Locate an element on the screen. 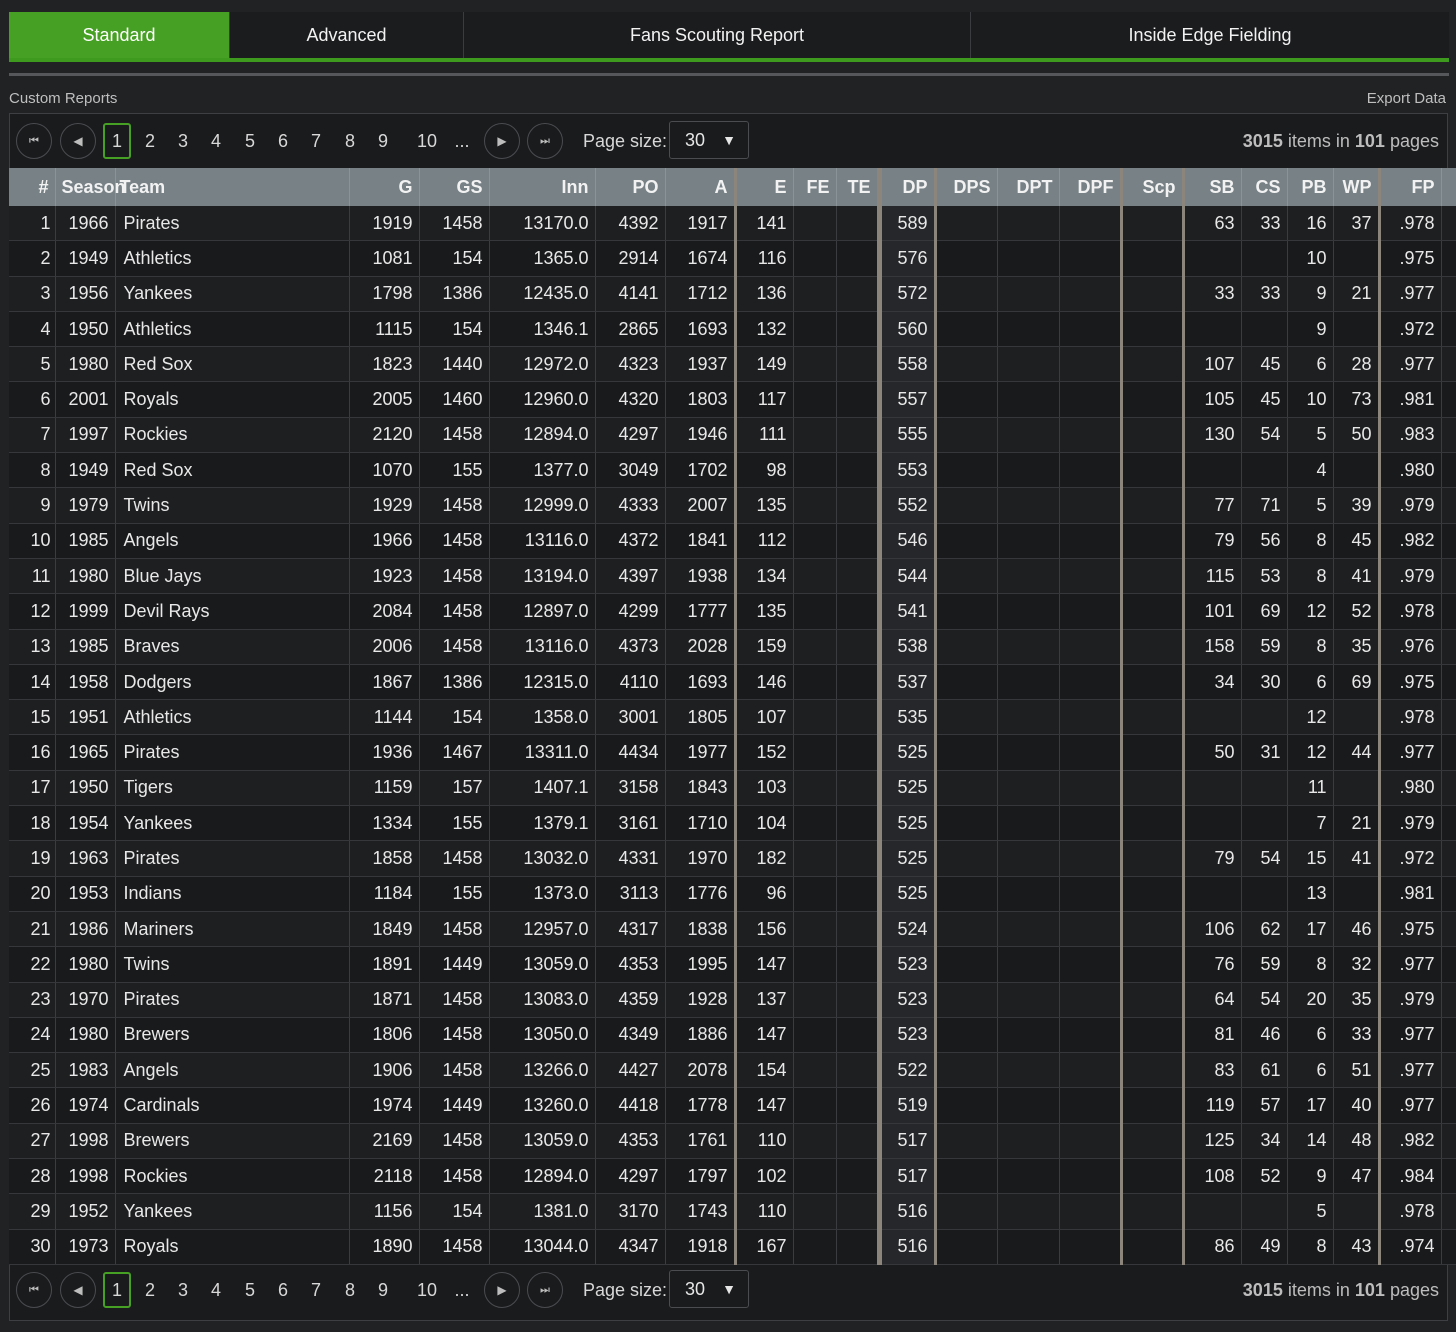  cell-inn: 13311.0 is located at coordinates (542, 752).